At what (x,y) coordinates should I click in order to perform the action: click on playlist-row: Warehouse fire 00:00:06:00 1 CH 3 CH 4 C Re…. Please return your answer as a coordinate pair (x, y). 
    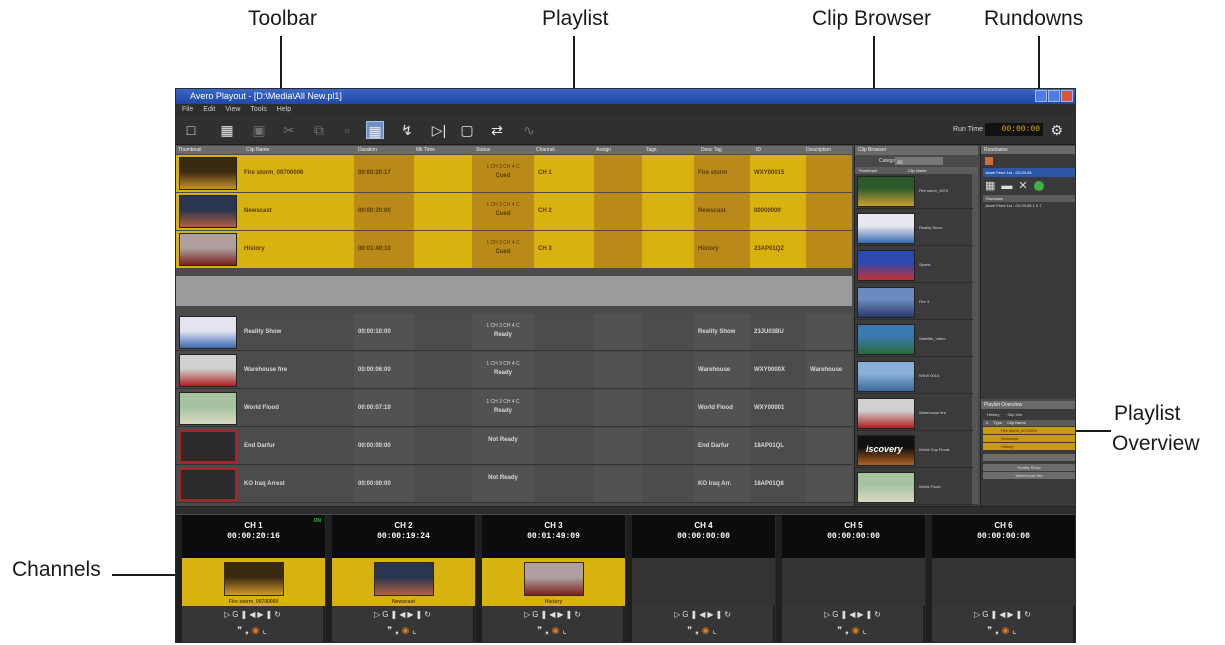
    Looking at the image, I should click on (514, 370).